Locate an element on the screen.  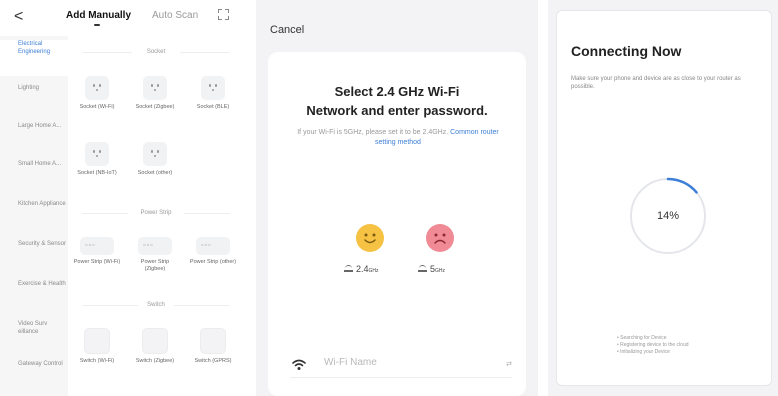
step-label: Searching for Device is located at coordinates (643, 338).